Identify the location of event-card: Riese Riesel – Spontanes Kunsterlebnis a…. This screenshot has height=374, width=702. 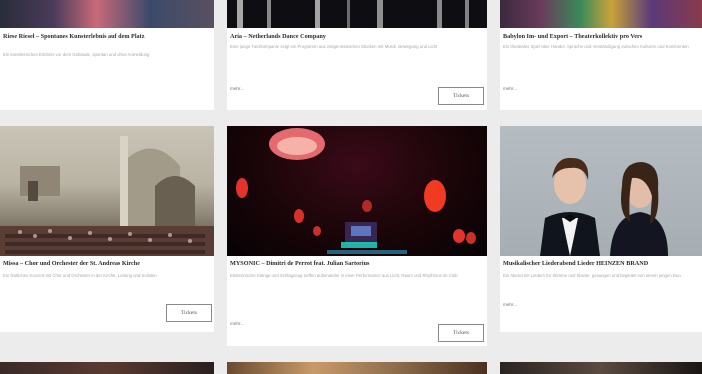
(107, 55).